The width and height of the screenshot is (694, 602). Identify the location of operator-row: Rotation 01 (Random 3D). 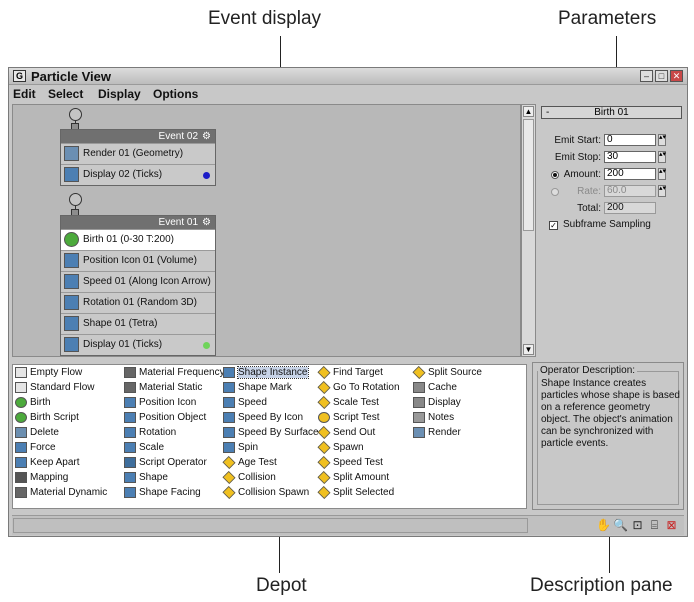
(138, 302).